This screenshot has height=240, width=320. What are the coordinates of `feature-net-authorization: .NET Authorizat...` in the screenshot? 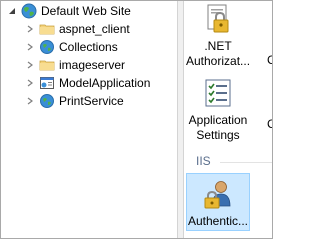 It's located at (218, 36).